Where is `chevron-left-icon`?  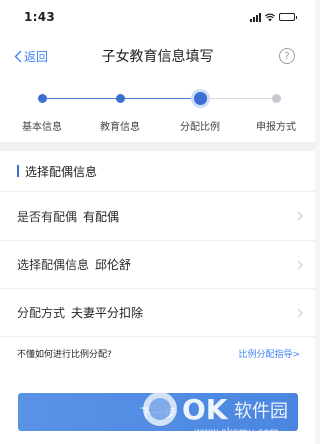 chevron-left-icon is located at coordinates (18, 56).